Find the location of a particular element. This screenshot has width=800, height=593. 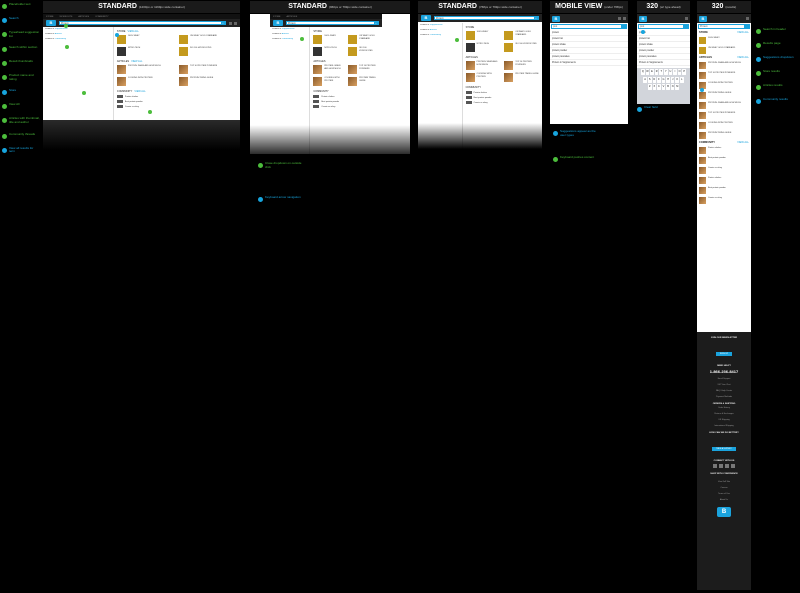

key: F is located at coordinates (659, 79).